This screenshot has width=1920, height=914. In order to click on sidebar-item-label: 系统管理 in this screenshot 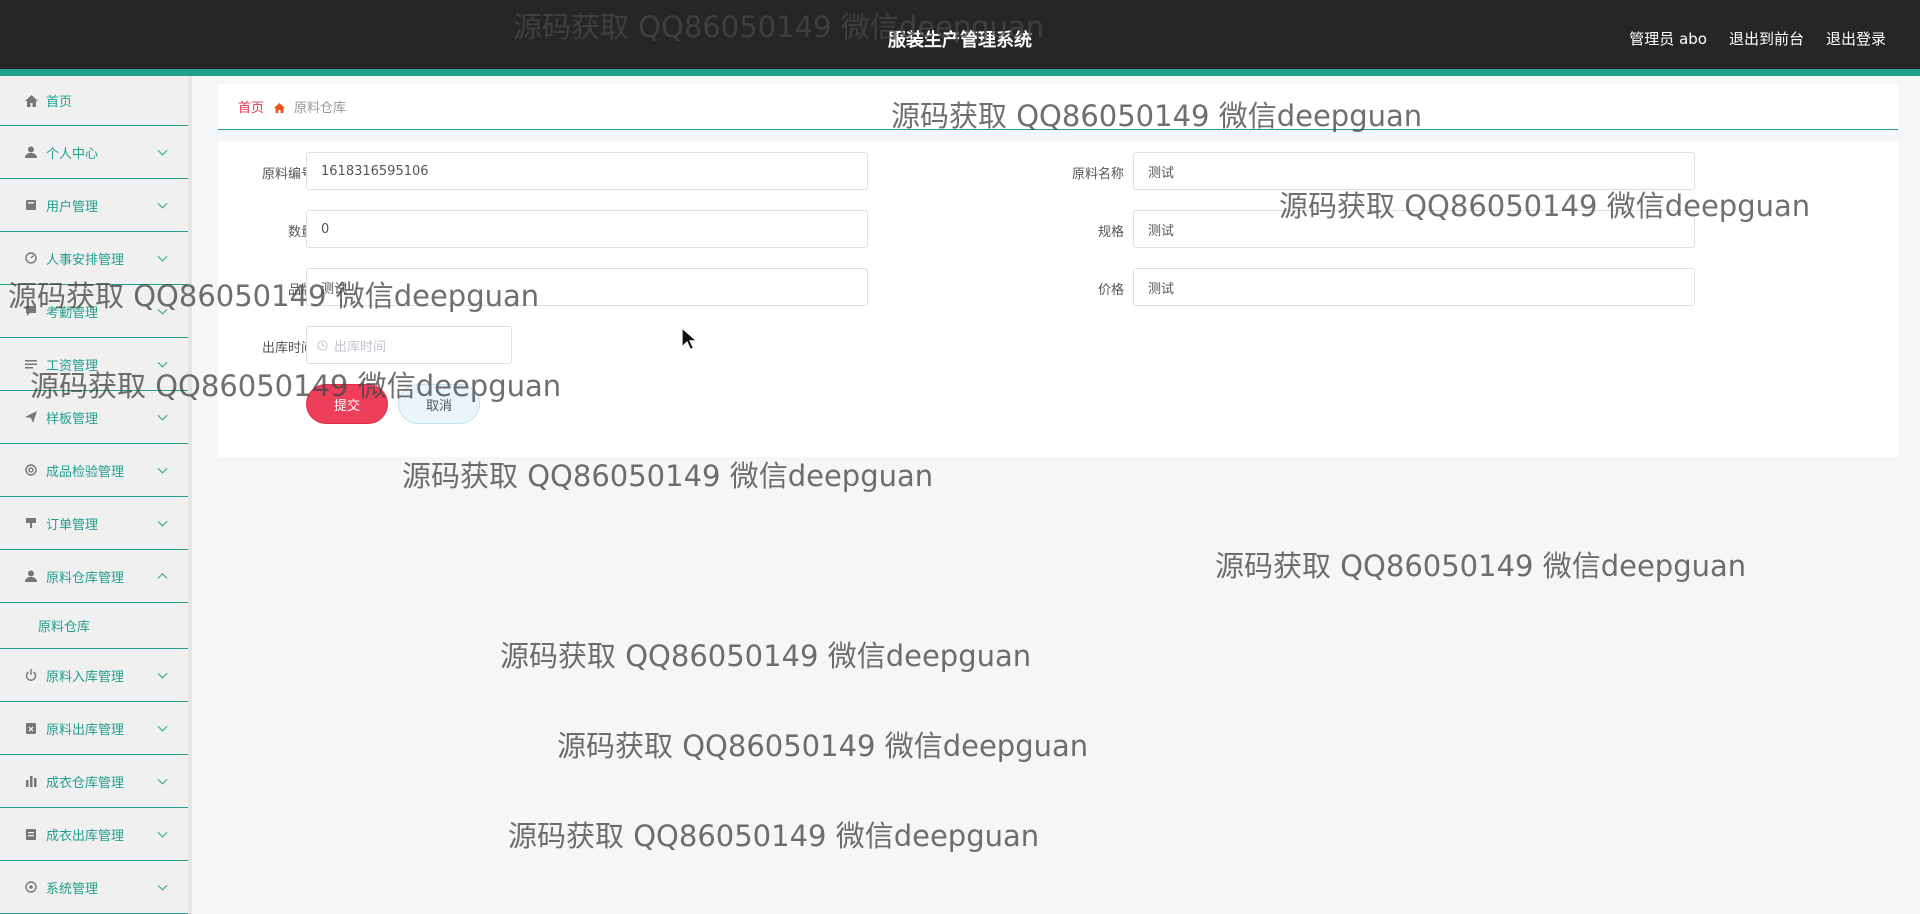, I will do `click(72, 889)`.